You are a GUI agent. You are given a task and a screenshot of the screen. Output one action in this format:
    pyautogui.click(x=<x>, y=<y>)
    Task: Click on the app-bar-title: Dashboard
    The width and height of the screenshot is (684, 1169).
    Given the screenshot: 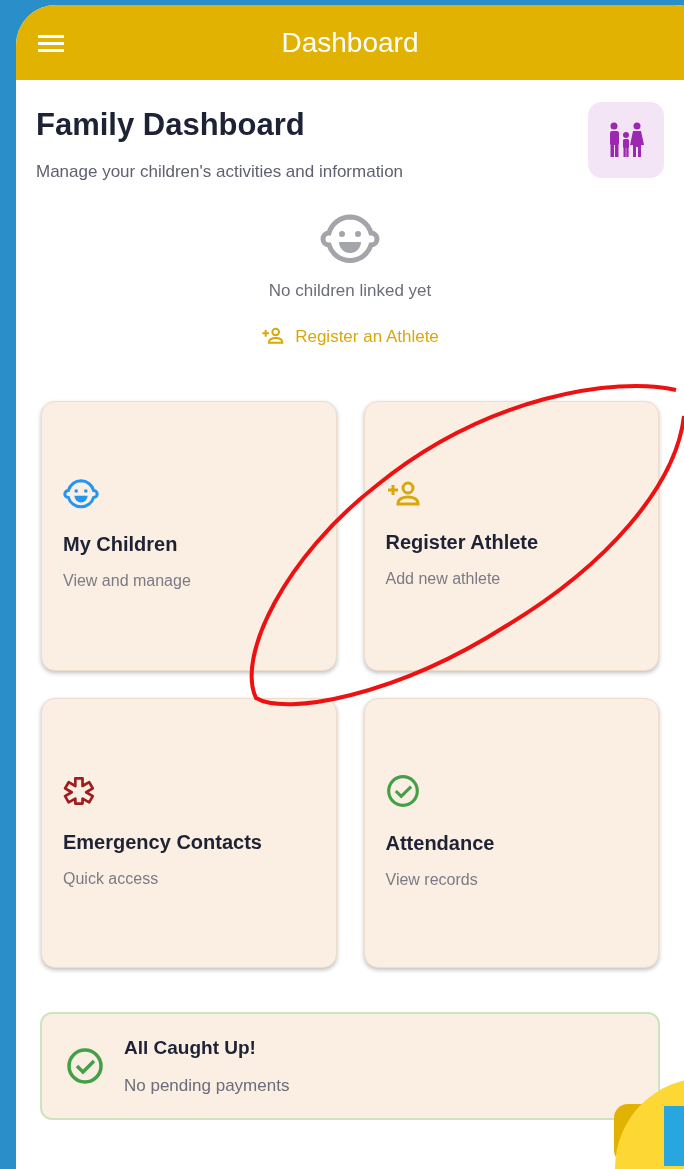 What is the action you would take?
    pyautogui.click(x=350, y=42)
    